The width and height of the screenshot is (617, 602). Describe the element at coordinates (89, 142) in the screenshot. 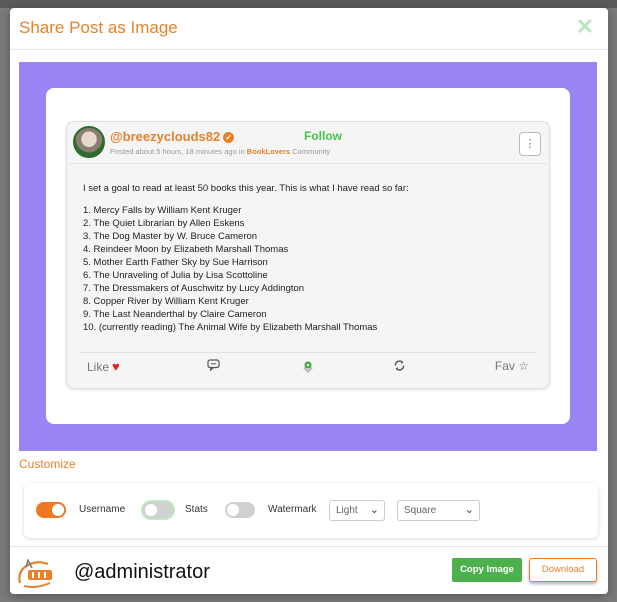

I see `avatar` at that location.